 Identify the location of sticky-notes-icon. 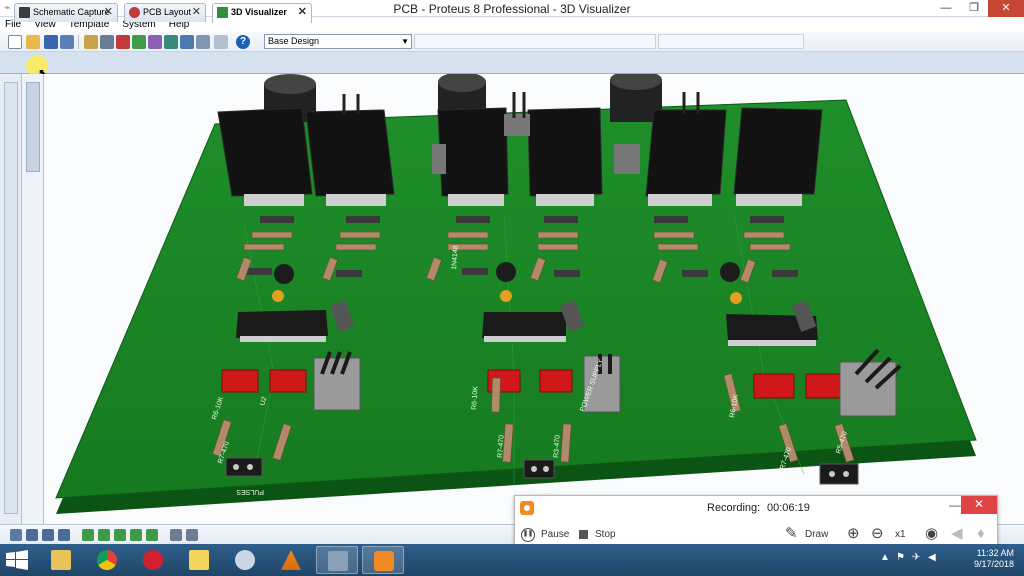
(199, 560).